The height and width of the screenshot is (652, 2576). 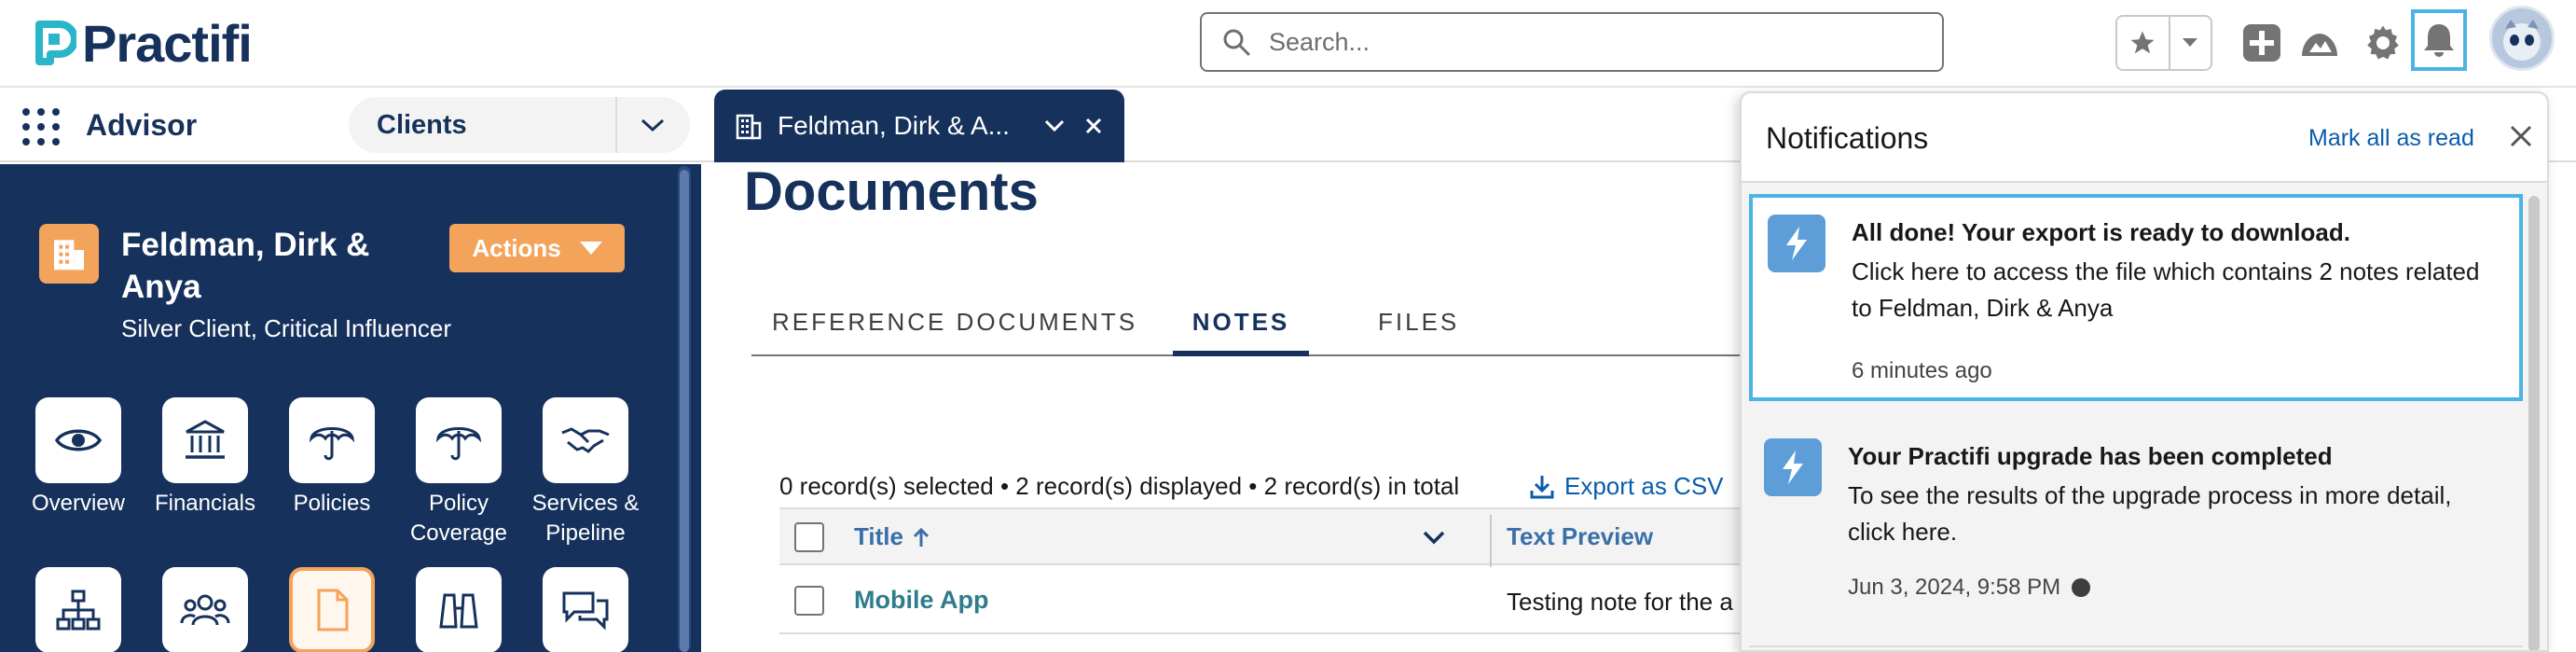 What do you see at coordinates (891, 191) in the screenshot?
I see `page-title: Documents` at bounding box center [891, 191].